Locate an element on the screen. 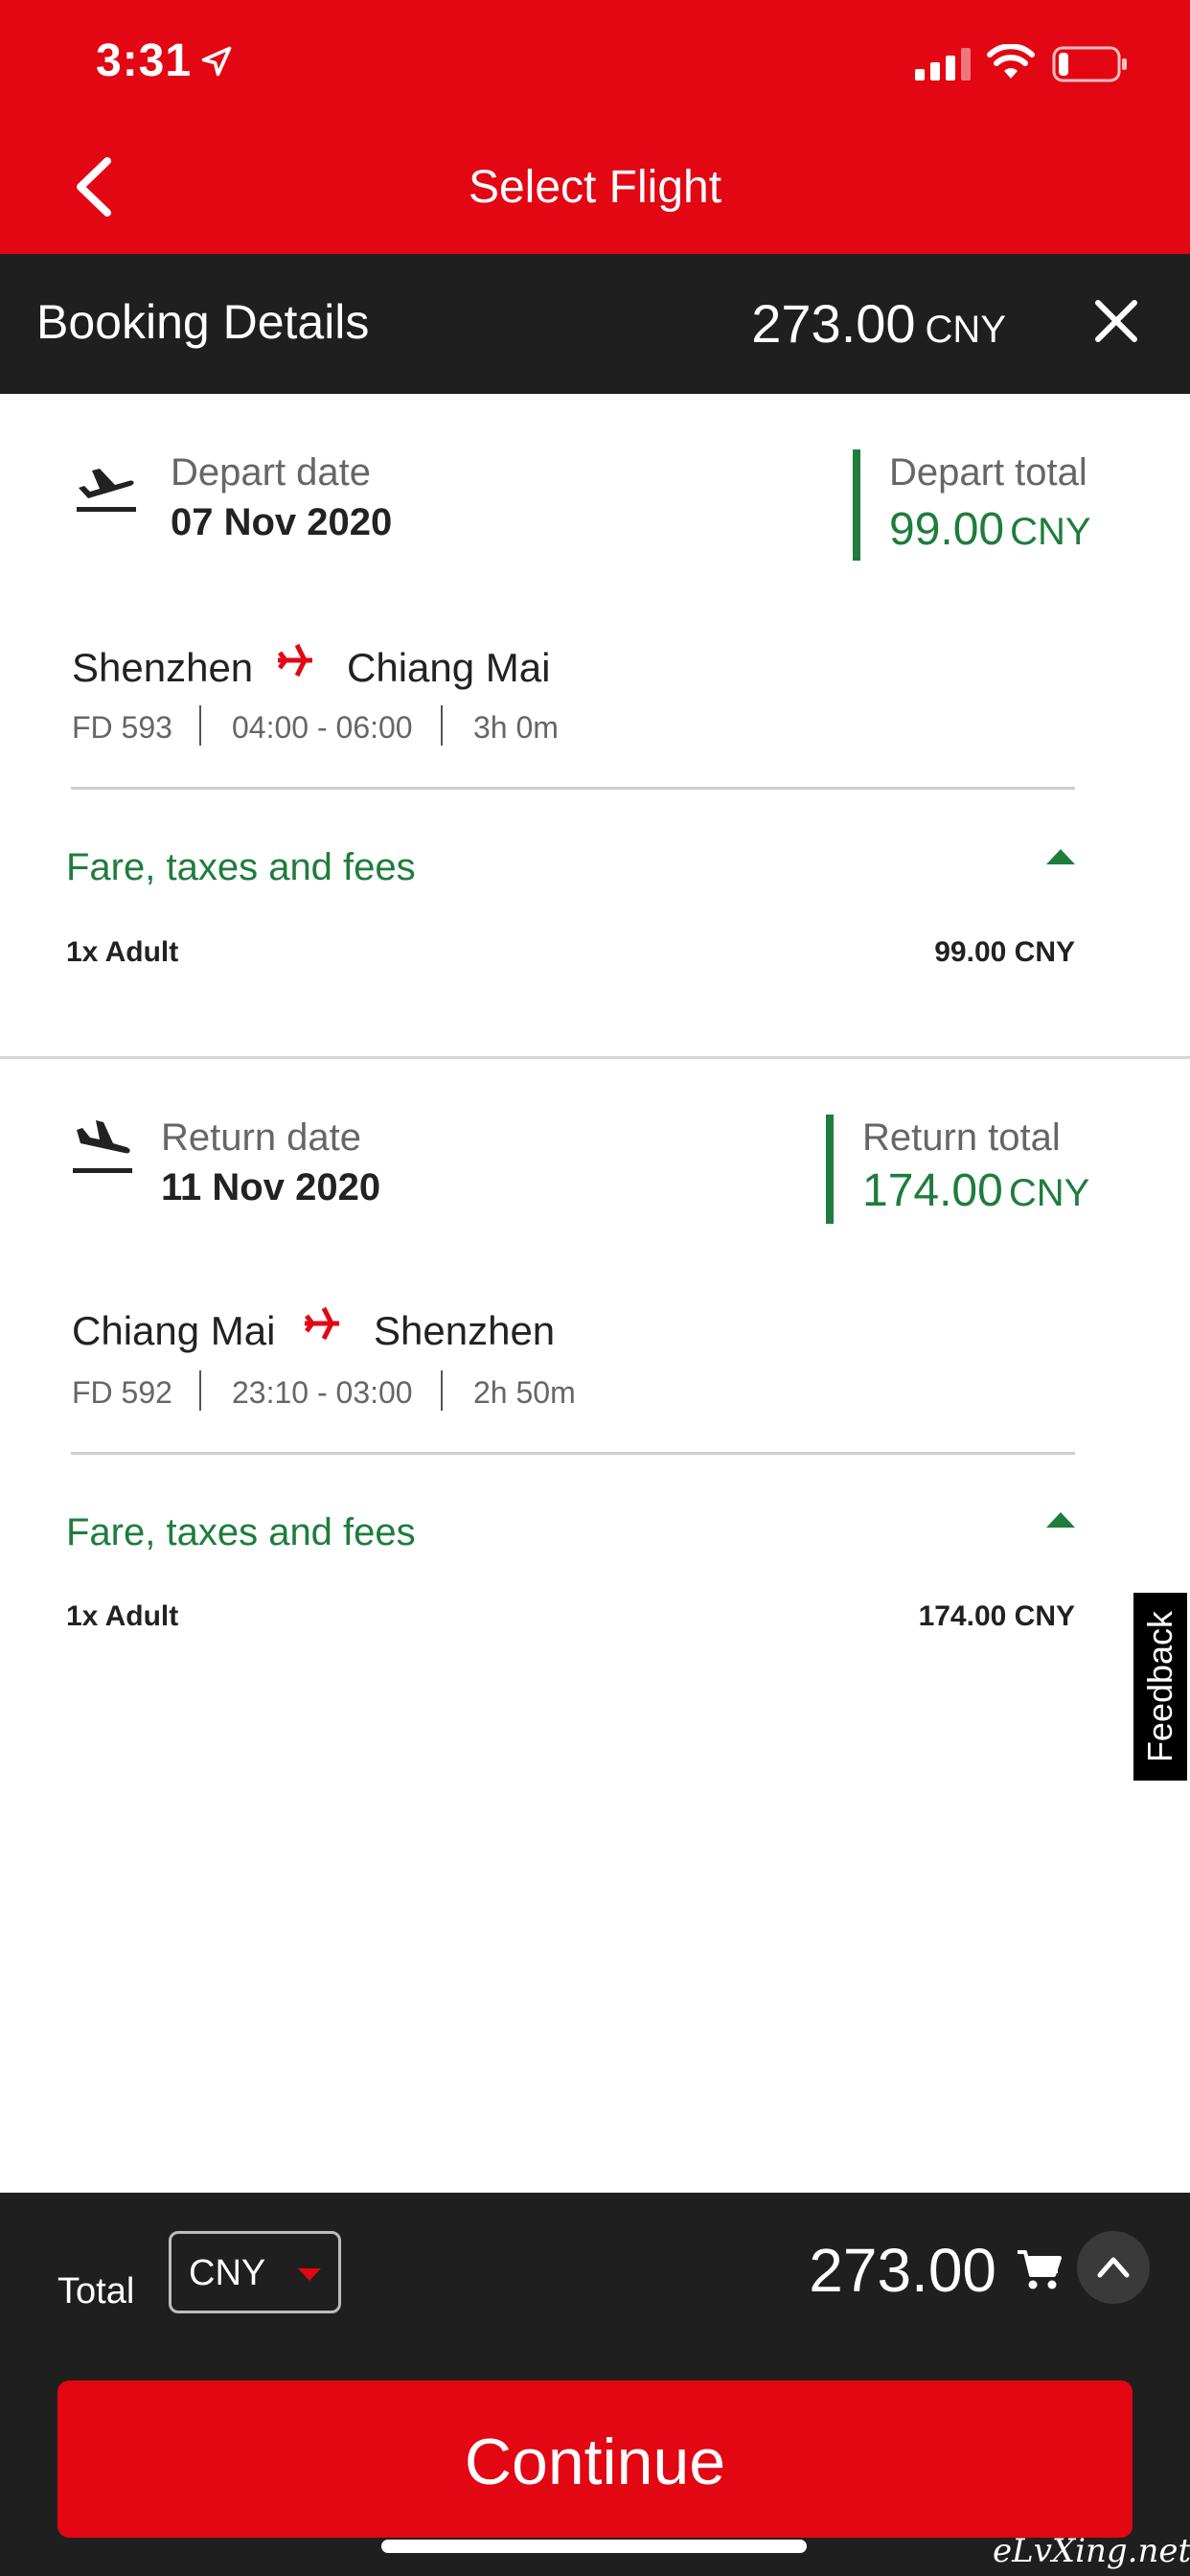 This screenshot has height=2576, width=1190. depart-total-currency: CNY is located at coordinates (1050, 532).